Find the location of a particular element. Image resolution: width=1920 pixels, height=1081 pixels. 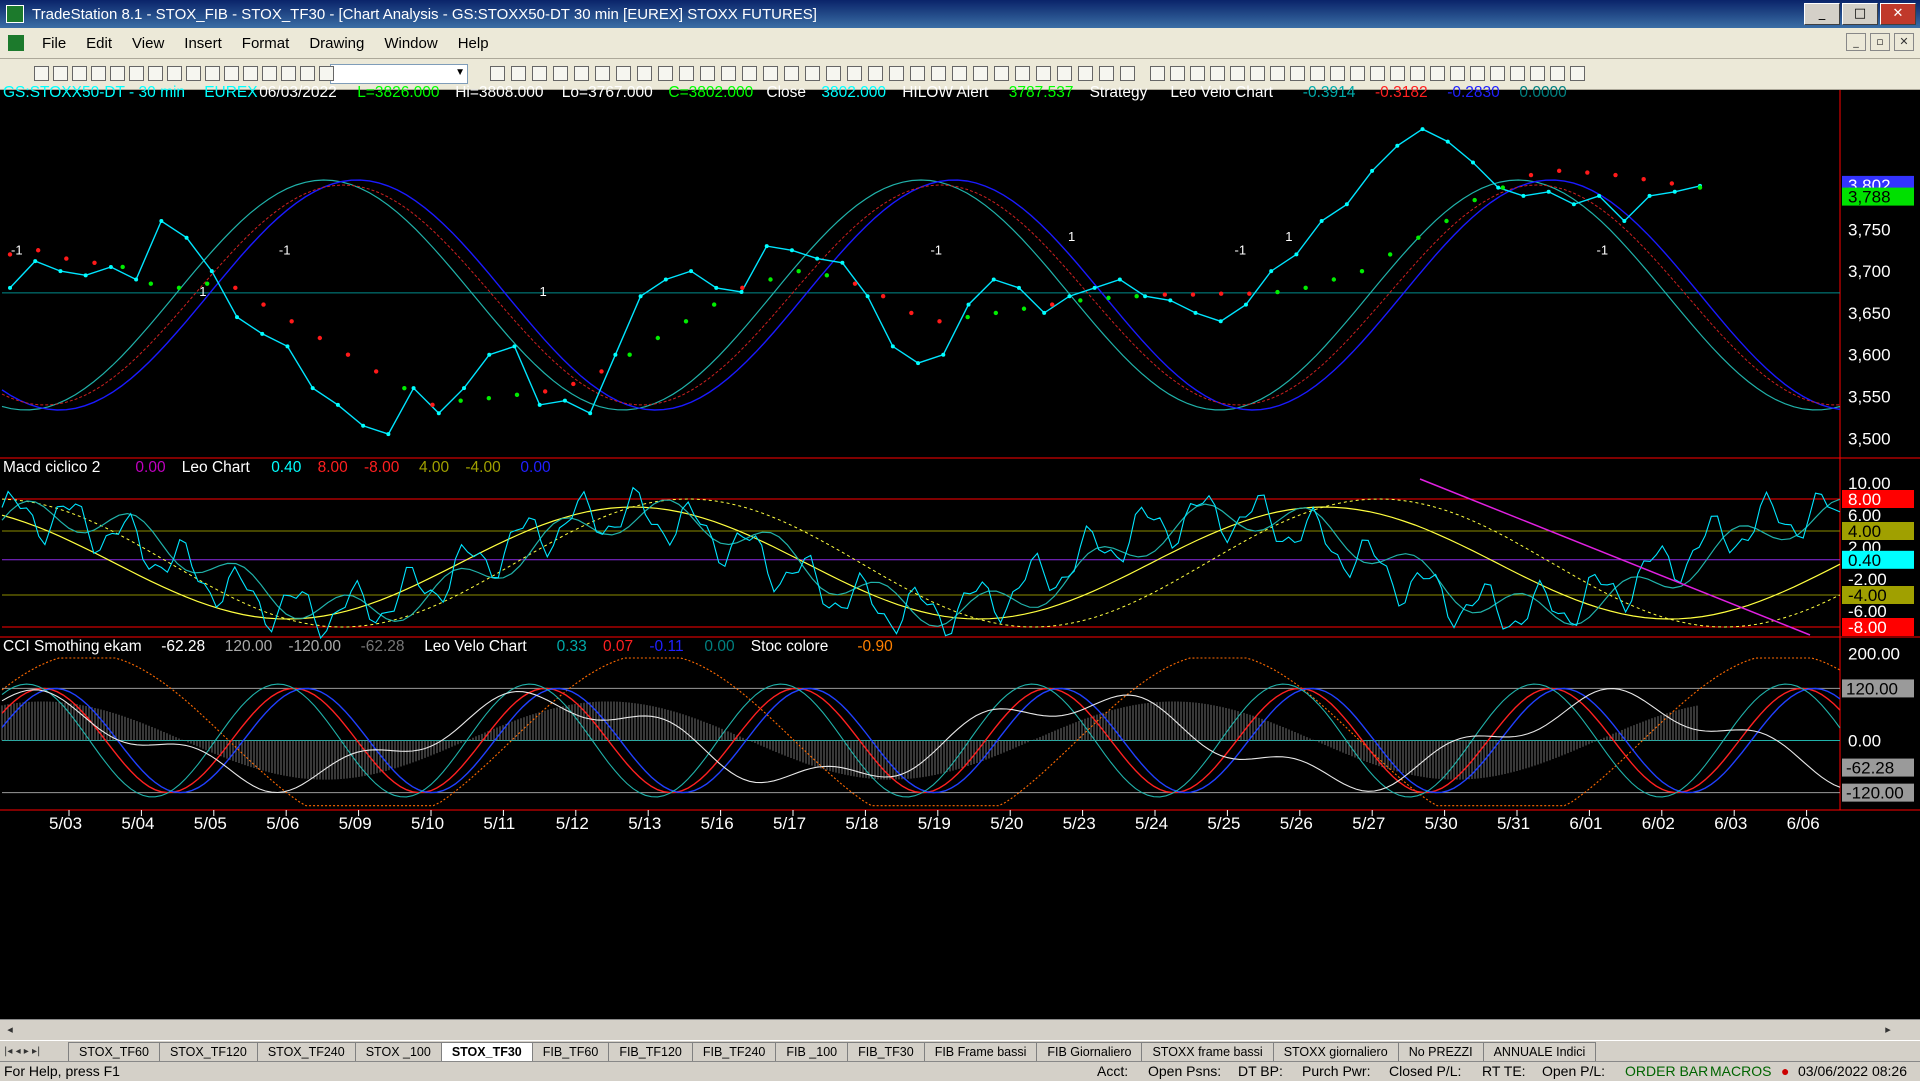

scroll-left-icon: ◂ is located at coordinates (10, 1030).